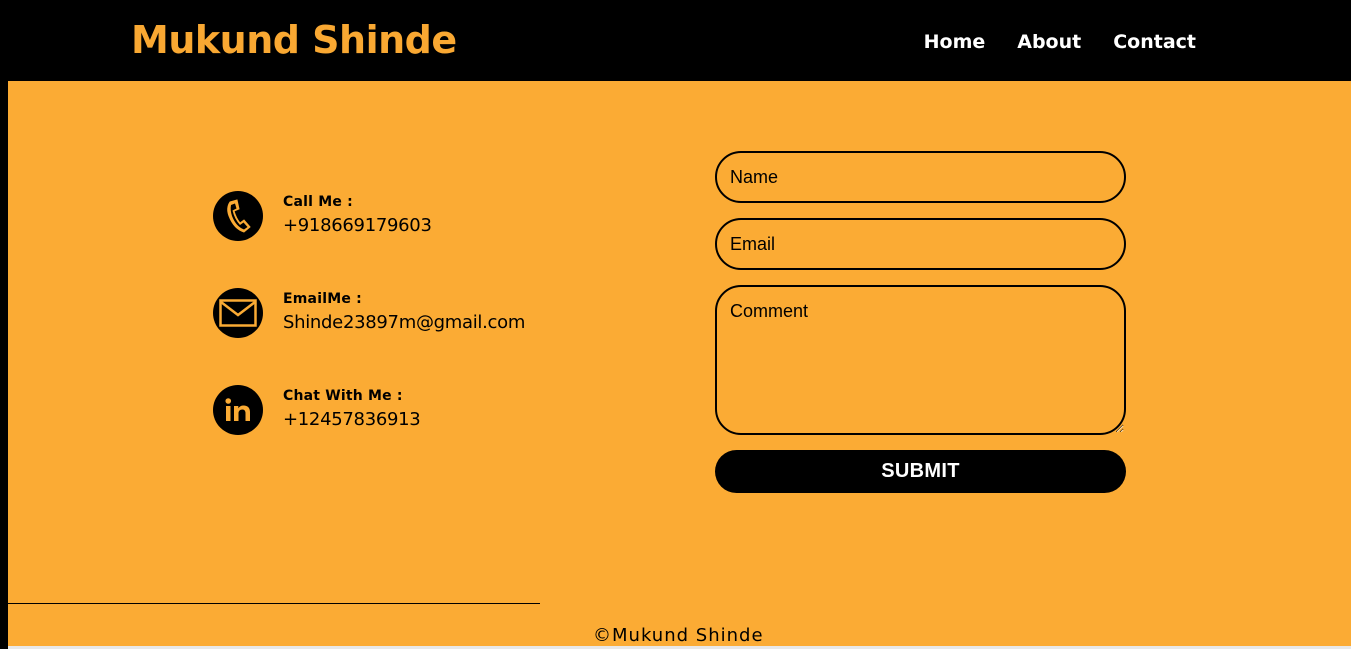 This screenshot has height=649, width=1351. I want to click on phone-title: Call Me :, so click(318, 202).